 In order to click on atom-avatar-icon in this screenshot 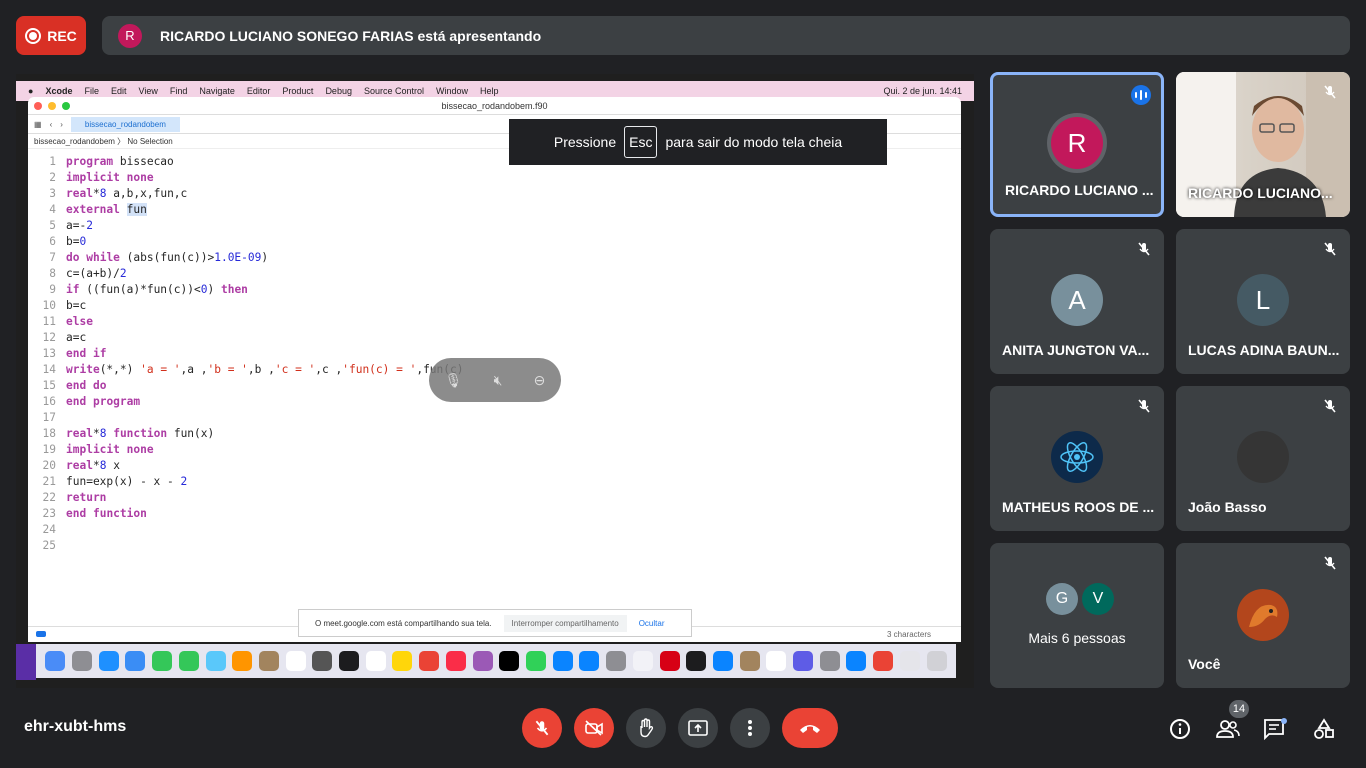, I will do `click(1077, 457)`.